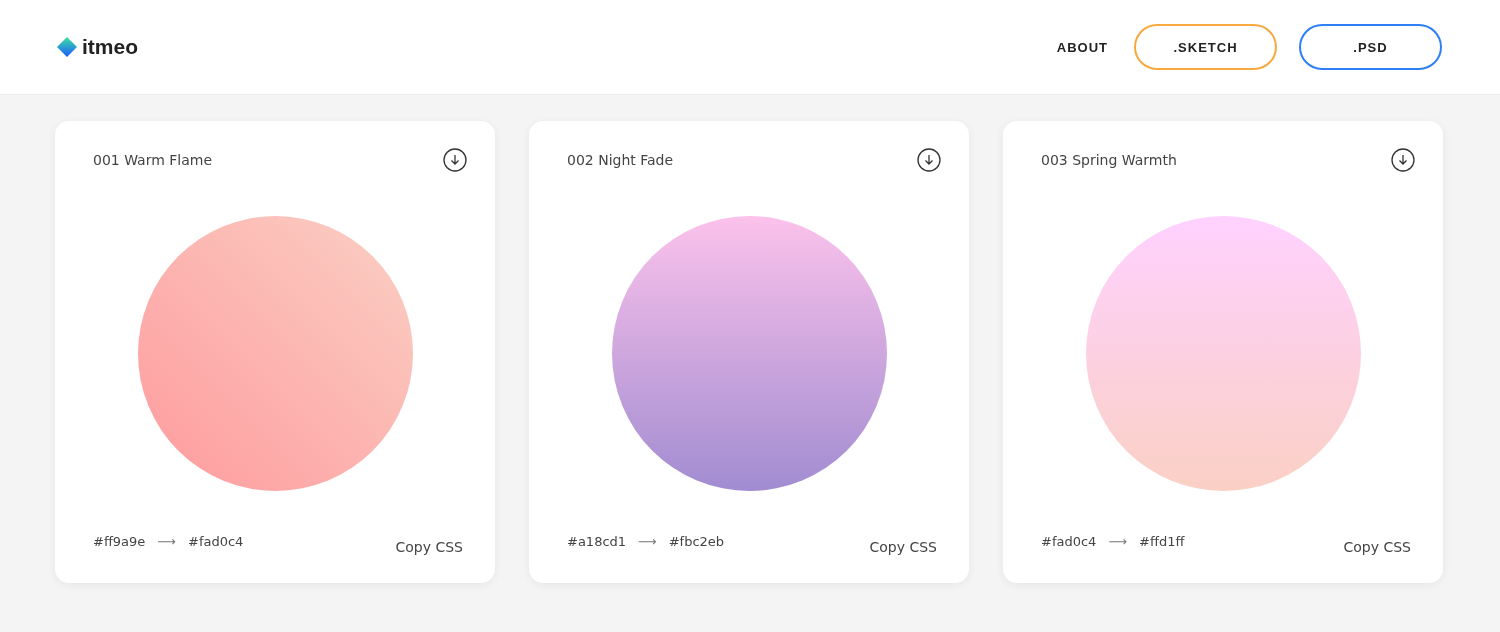  I want to click on color-code: #ff9a9e, so click(119, 541).